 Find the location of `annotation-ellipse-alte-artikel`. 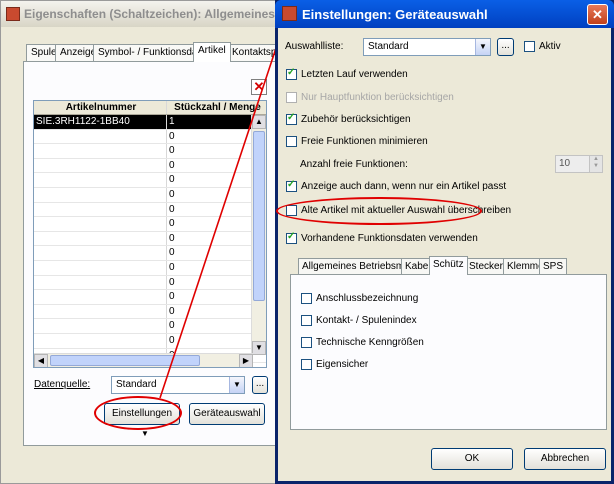

annotation-ellipse-alte-artikel is located at coordinates (379, 211).